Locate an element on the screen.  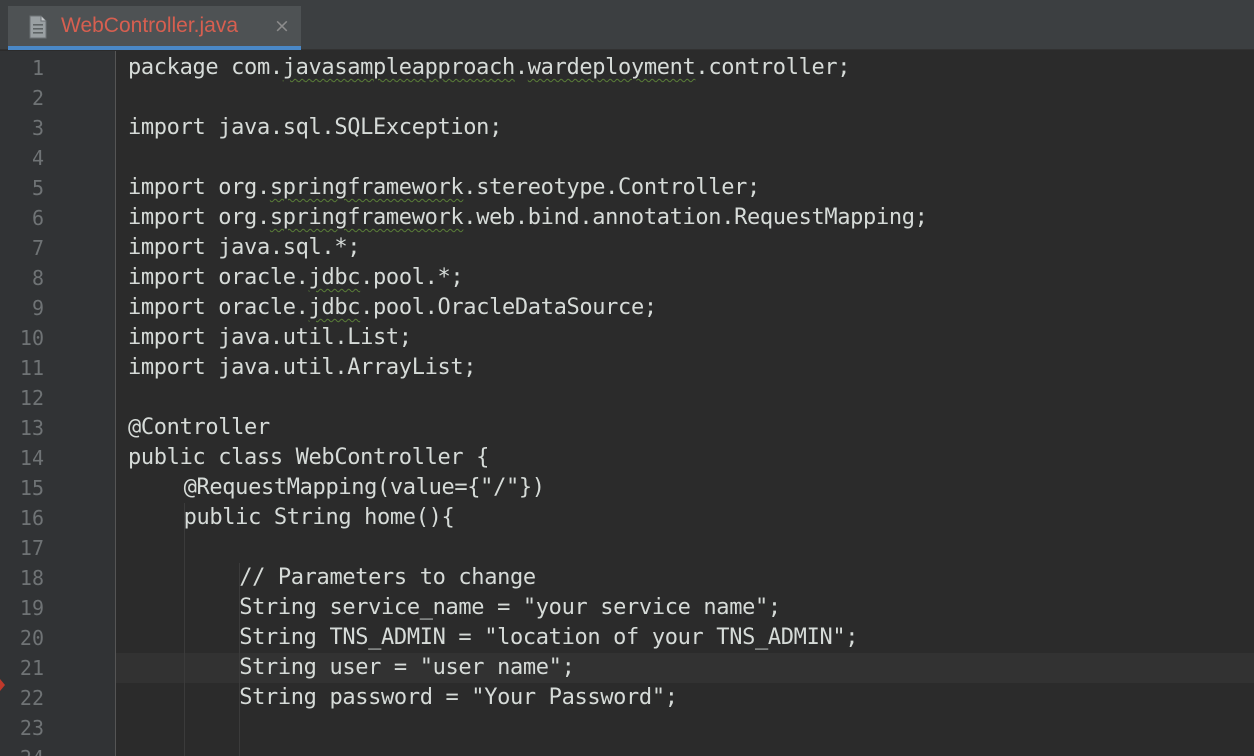
line-number: 2 is located at coordinates (37, 98).